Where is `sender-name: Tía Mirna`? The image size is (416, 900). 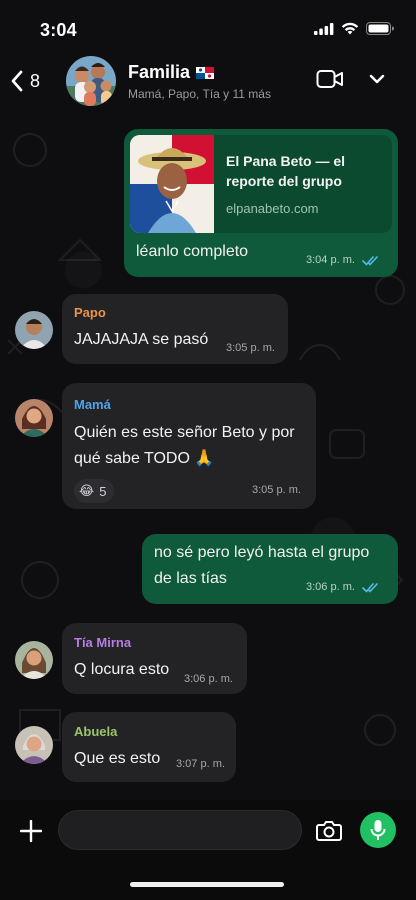
sender-name: Tía Mirna is located at coordinates (103, 642).